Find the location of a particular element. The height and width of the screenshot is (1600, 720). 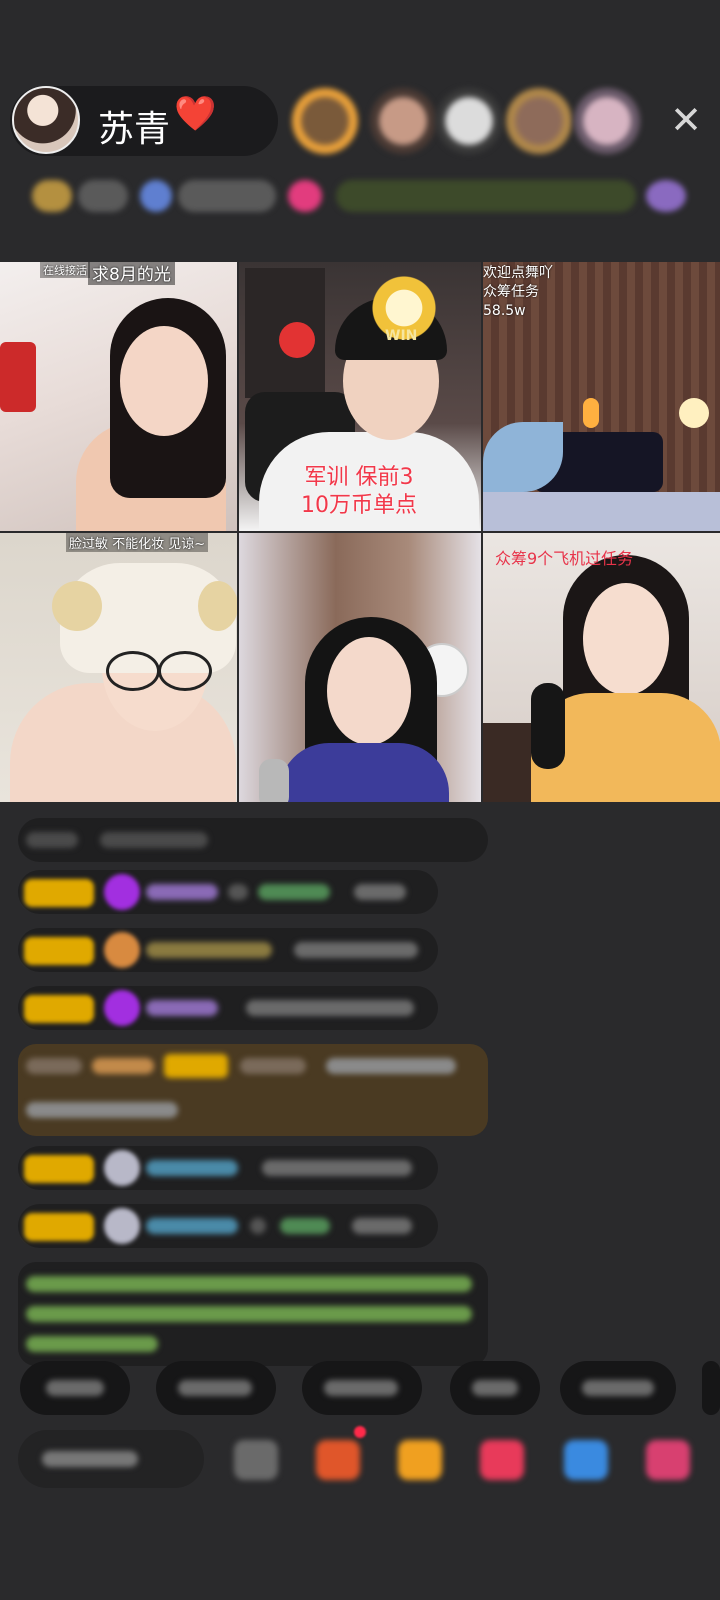

fans-badge is located at coordinates (156, 196).